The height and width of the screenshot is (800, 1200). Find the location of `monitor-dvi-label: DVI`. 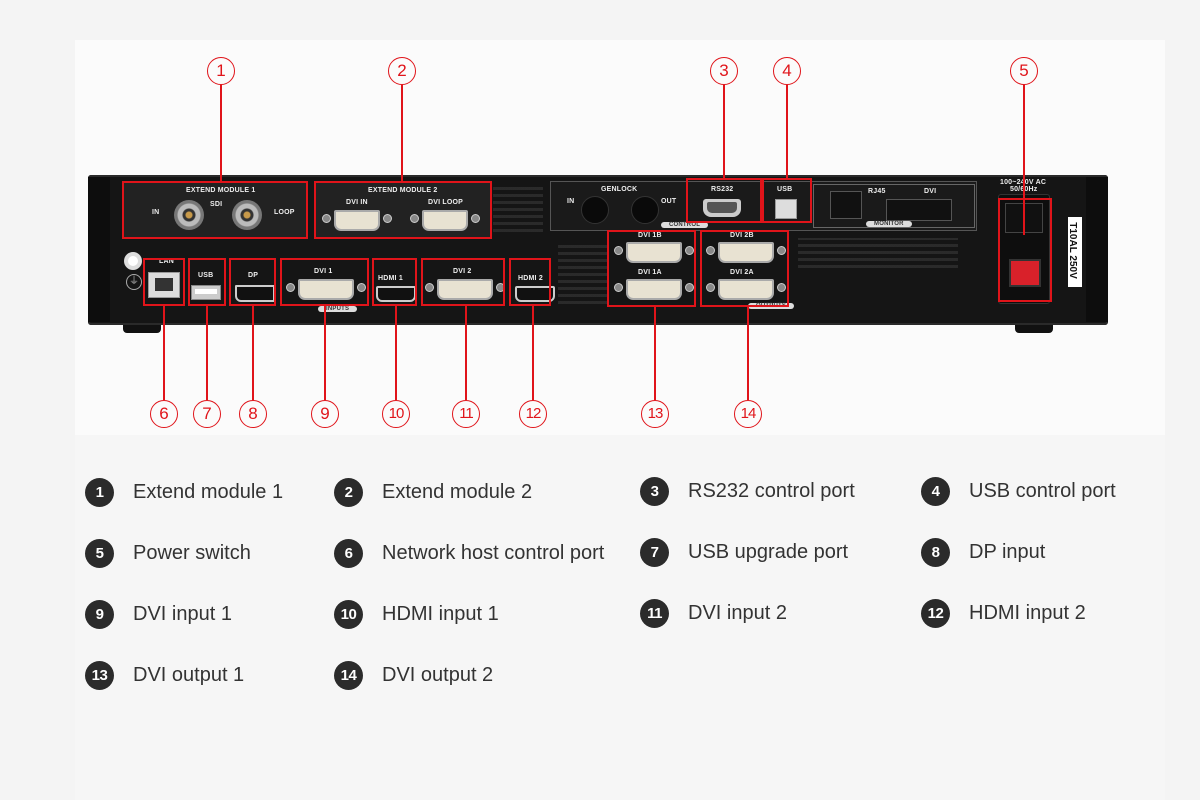

monitor-dvi-label: DVI is located at coordinates (930, 191).